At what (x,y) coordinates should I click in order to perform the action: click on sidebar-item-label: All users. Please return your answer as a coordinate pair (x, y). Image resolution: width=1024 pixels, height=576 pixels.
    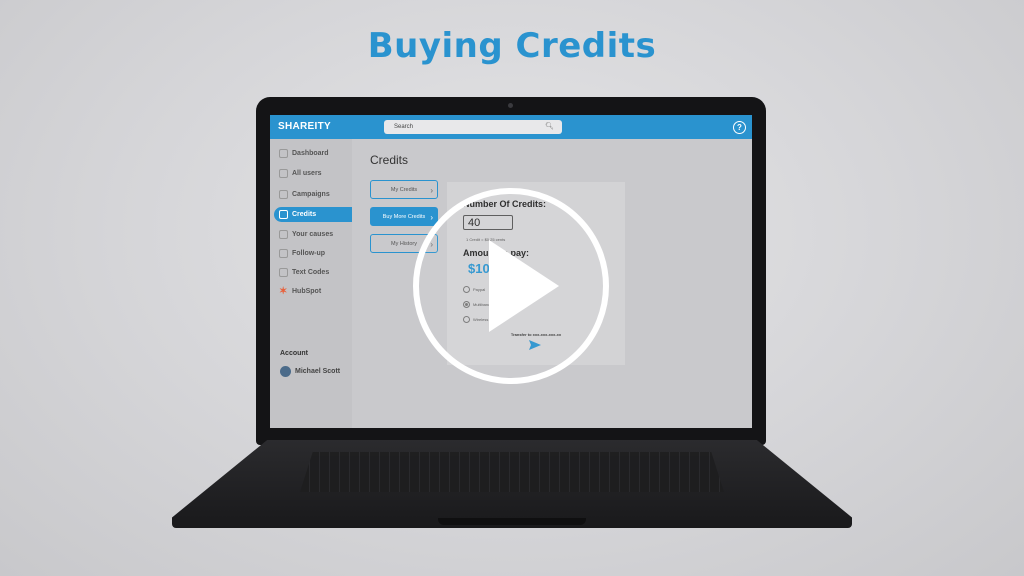
    Looking at the image, I should click on (307, 173).